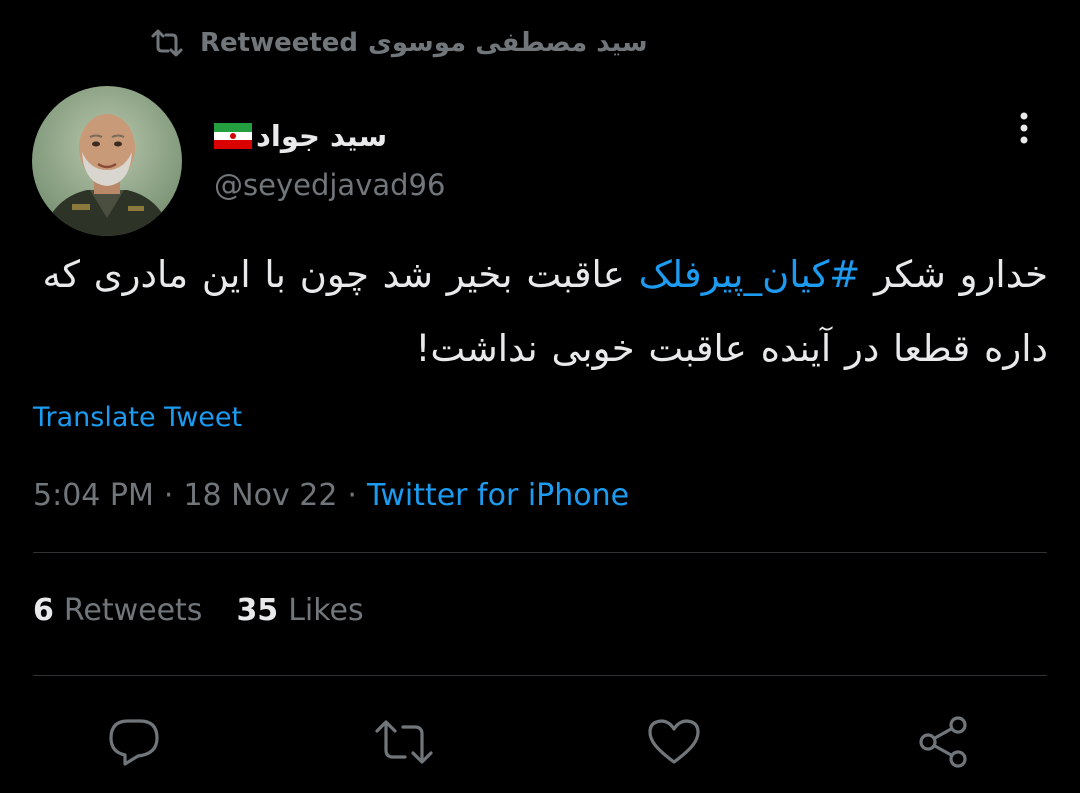 The height and width of the screenshot is (793, 1080). Describe the element at coordinates (107, 161) in the screenshot. I see `avatar` at that location.